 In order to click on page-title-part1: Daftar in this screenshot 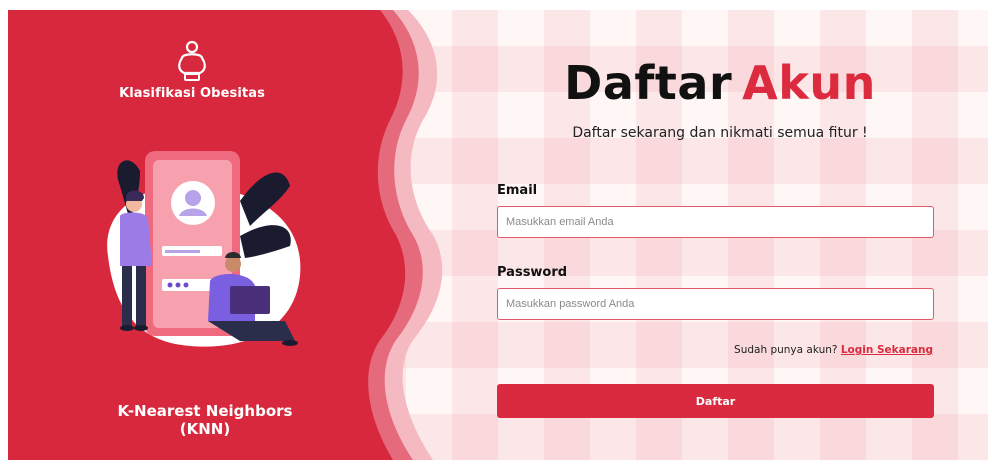, I will do `click(648, 83)`.